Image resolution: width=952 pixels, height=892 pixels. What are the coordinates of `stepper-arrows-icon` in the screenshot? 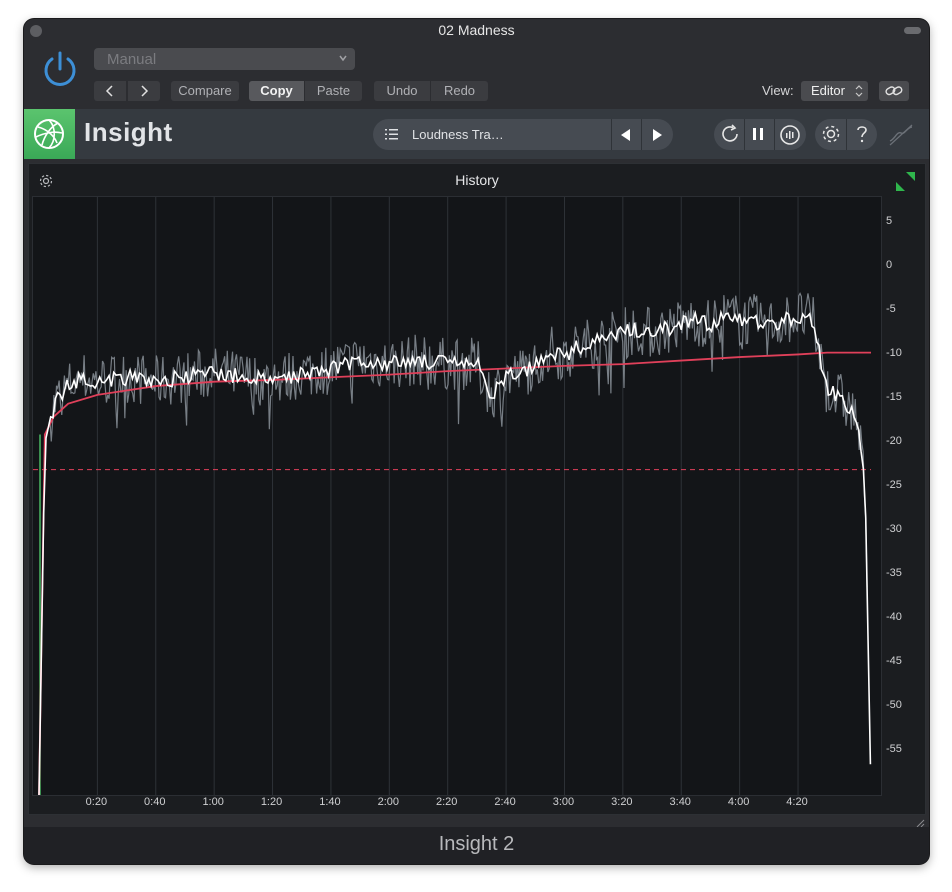 It's located at (859, 91).